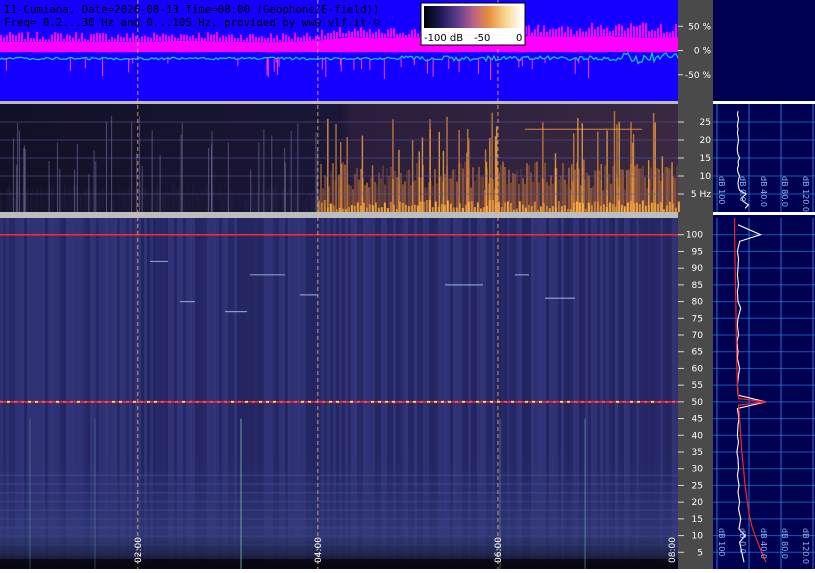 This screenshot has width=815, height=573. I want to click on low-tick-label: 10, so click(706, 177).